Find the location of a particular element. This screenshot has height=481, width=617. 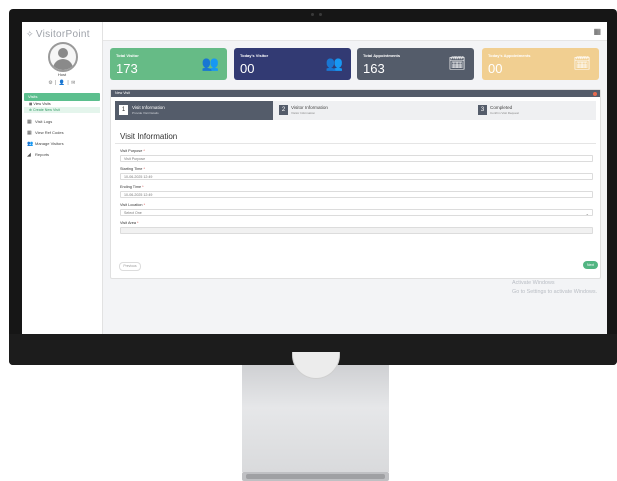

chevron-down-icon: ⌄ is located at coordinates (587, 213).